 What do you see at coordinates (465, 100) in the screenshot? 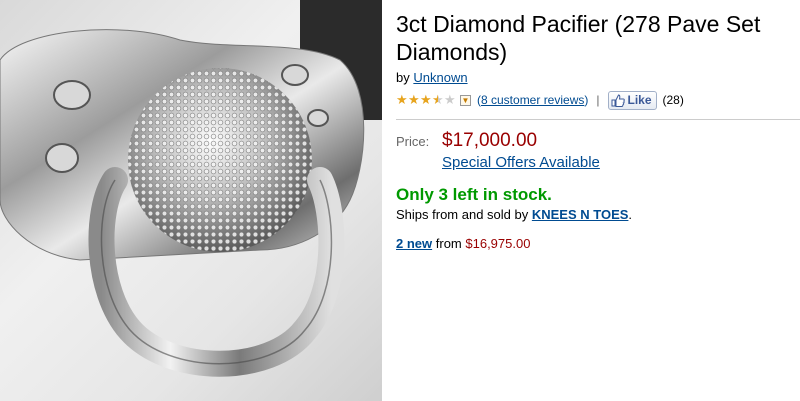
I see `chevron-down-icon: ▼` at bounding box center [465, 100].